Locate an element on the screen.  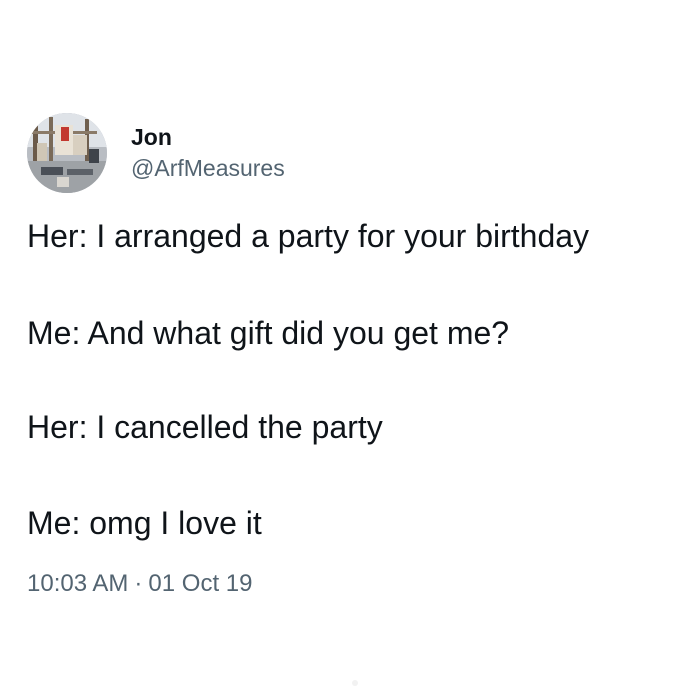
tweet-text-line: Her: I cancelled the party is located at coordinates (205, 427).